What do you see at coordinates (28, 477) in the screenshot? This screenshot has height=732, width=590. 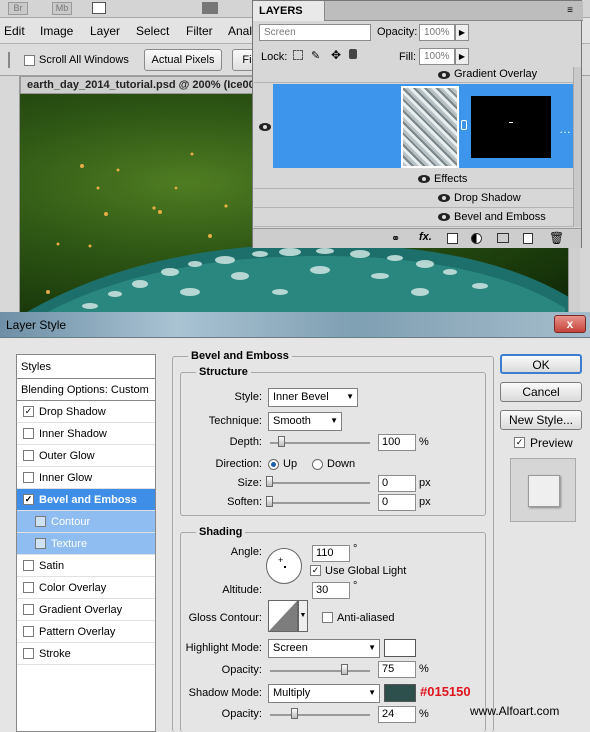 I see `inner-glow-checkbox` at bounding box center [28, 477].